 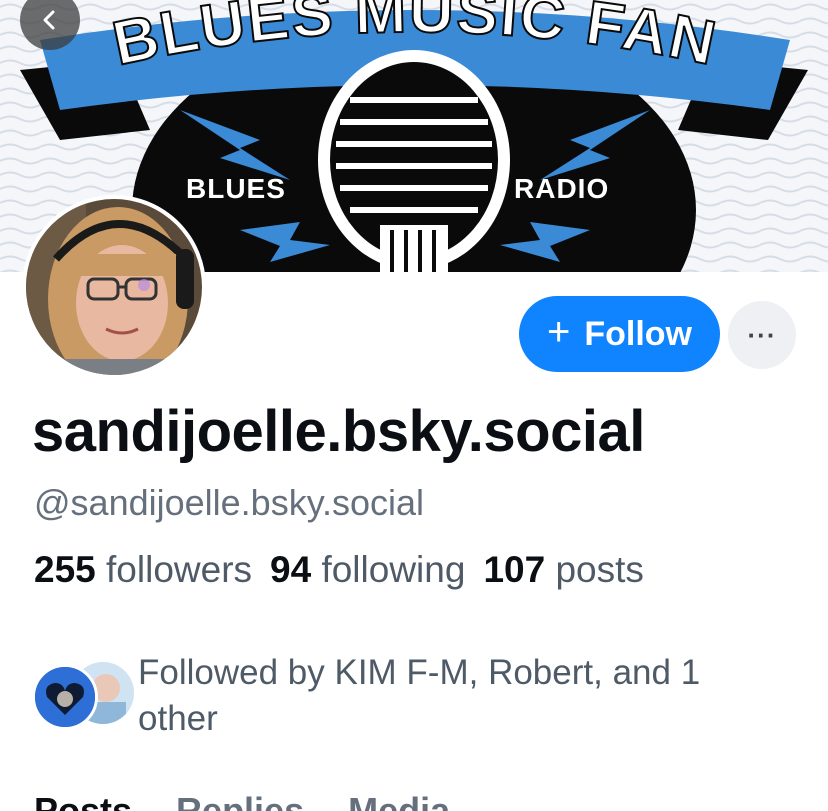 What do you see at coordinates (638, 333) in the screenshot?
I see `follow-label: Follow` at bounding box center [638, 333].